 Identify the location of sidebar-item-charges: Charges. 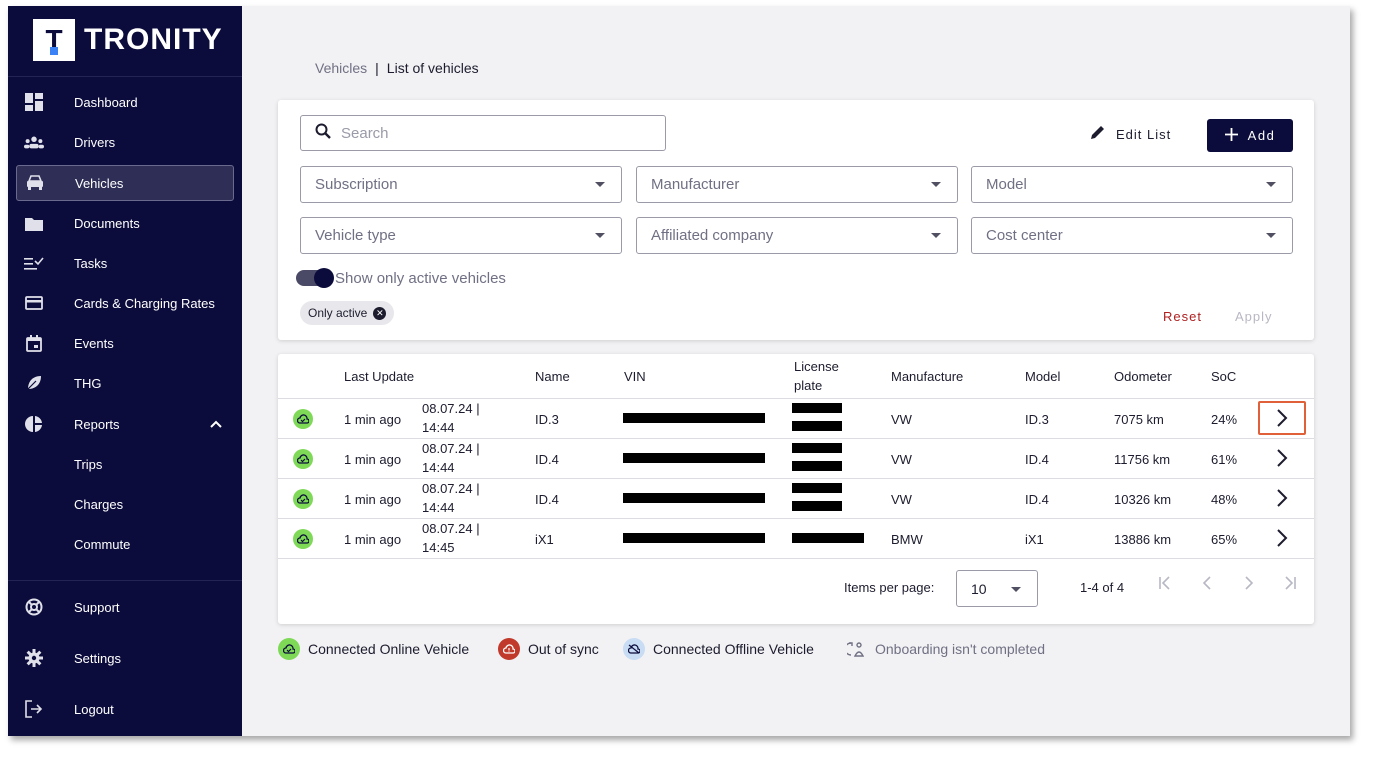
(125, 504).